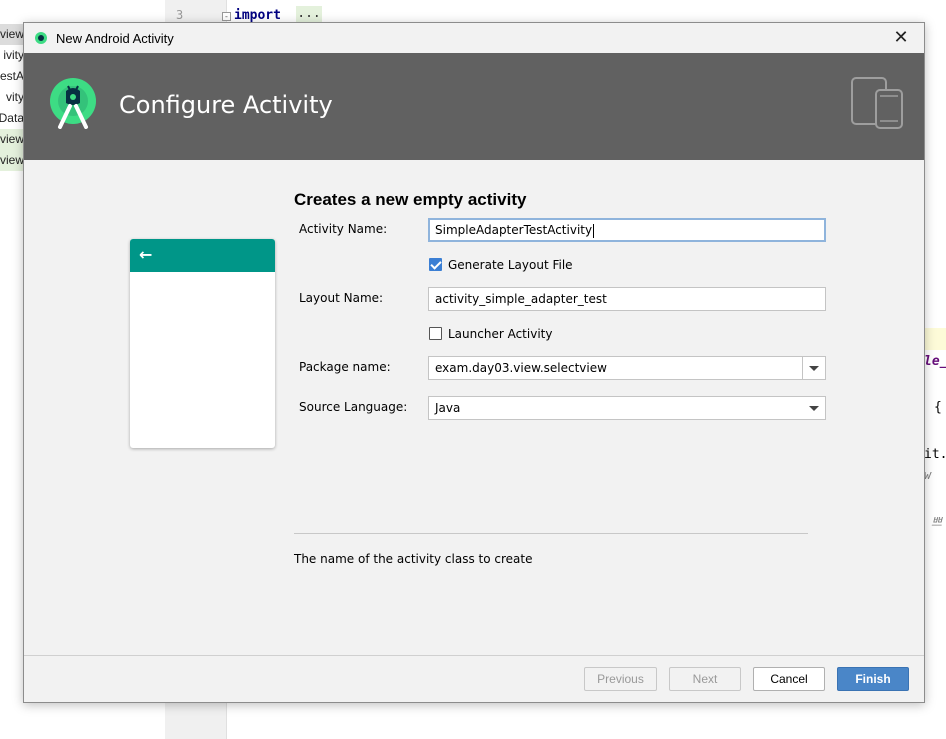  I want to click on project-tree-item: vity, so click(12, 97).